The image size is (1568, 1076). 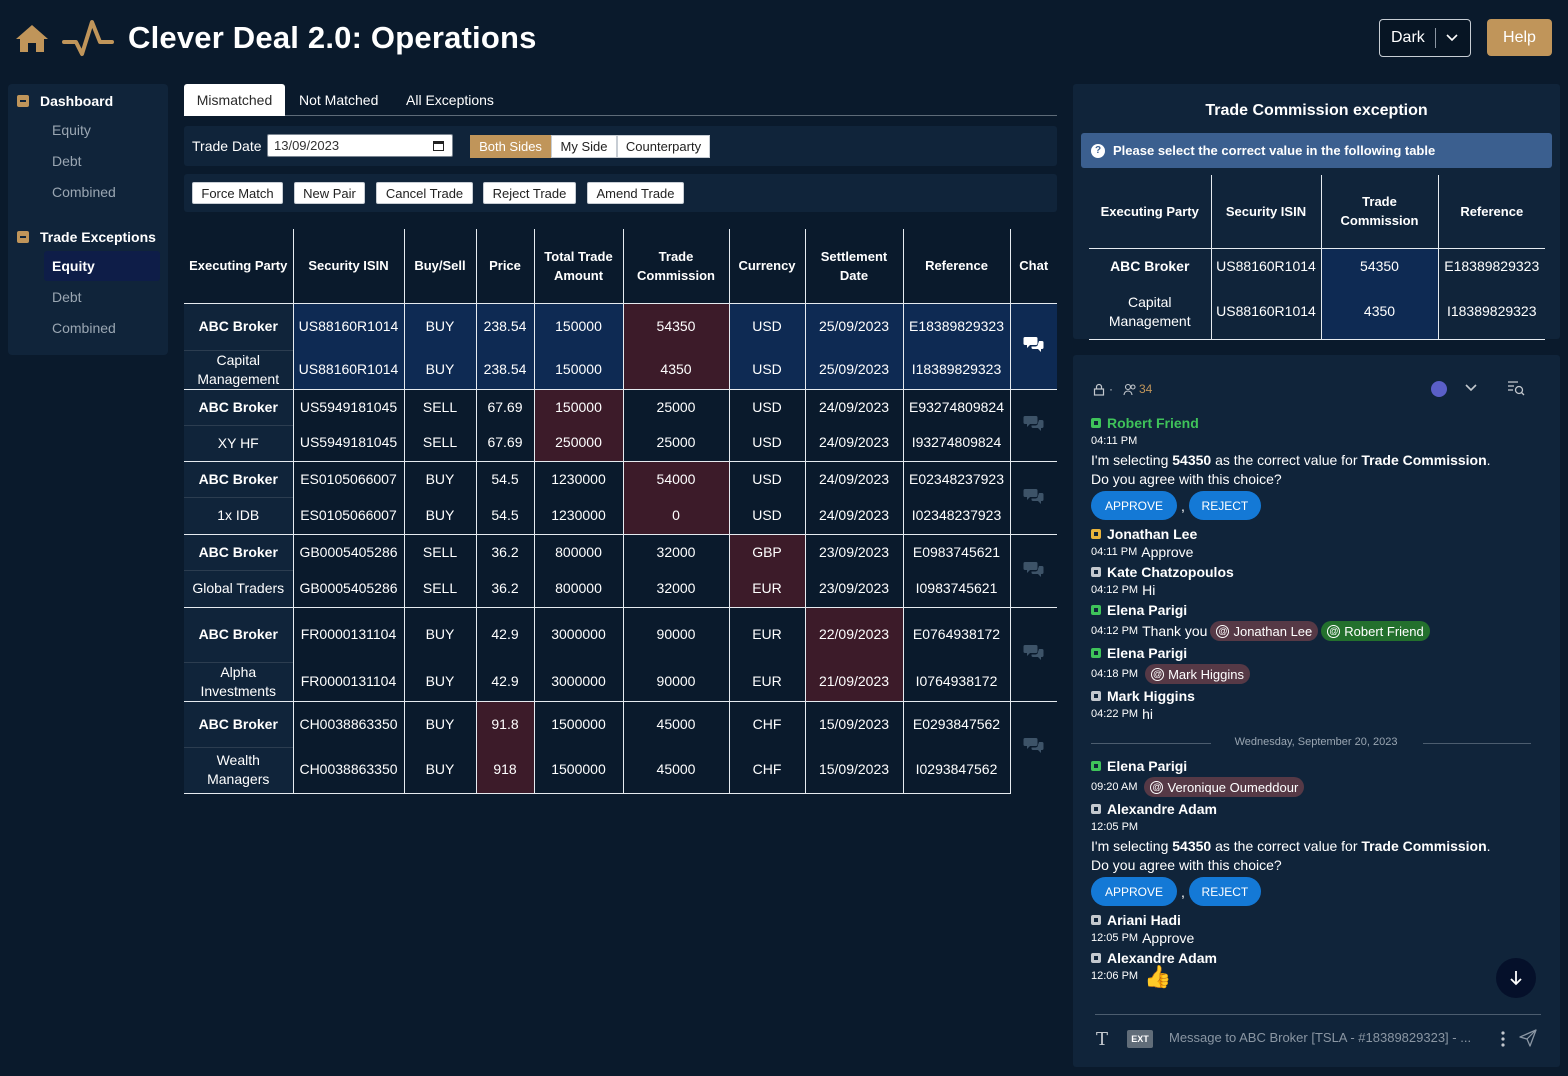 I want to click on table-cell: FR0000131104, so click(x=349, y=681).